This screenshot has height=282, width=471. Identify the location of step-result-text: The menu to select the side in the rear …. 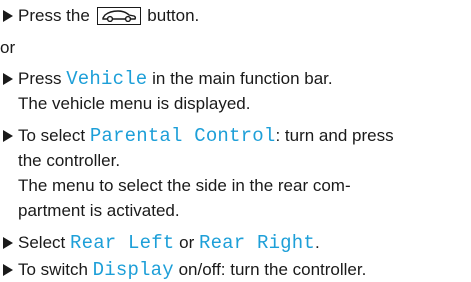
(184, 185).